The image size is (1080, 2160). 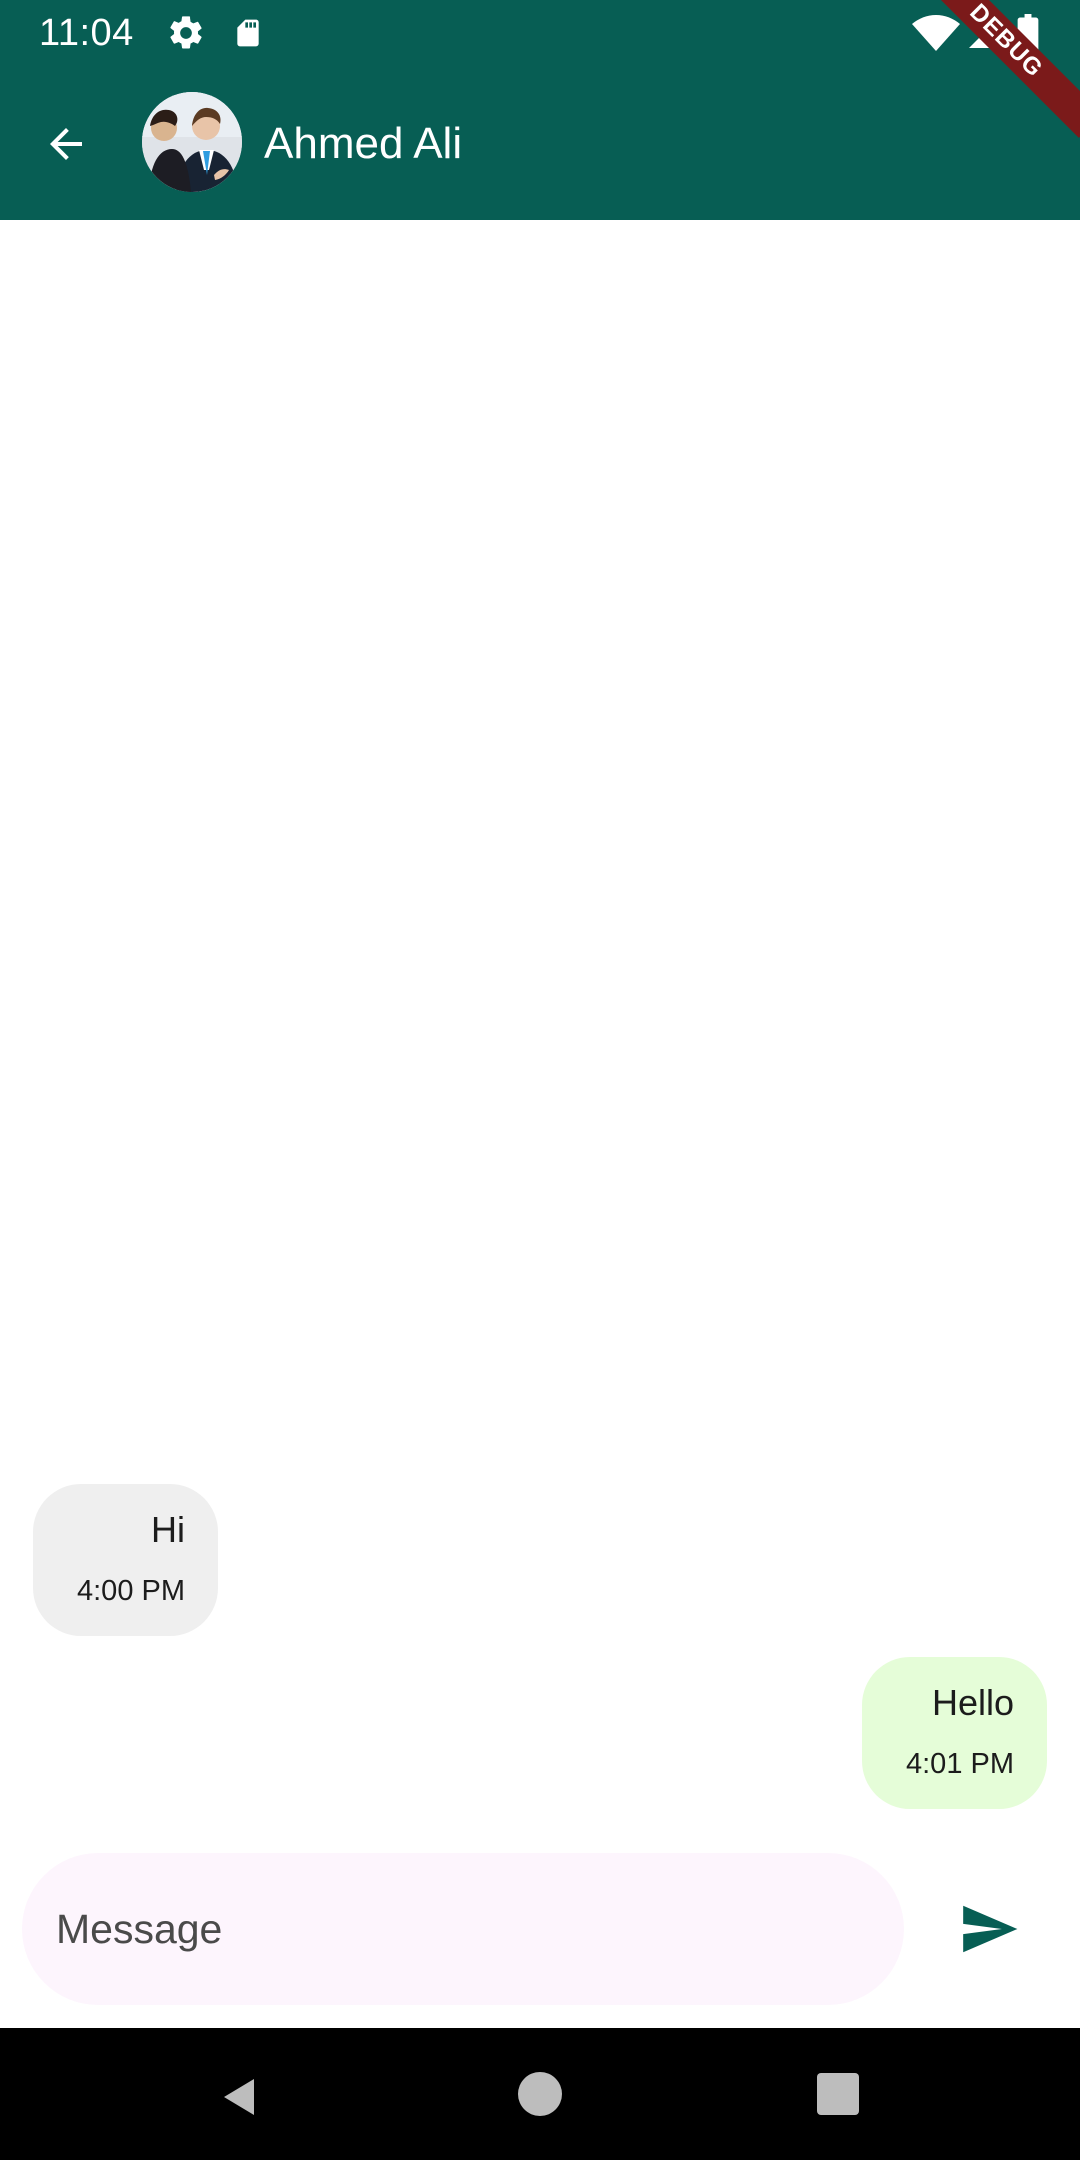 What do you see at coordinates (125, 1560) in the screenshot?
I see `incoming-message-bubble: Hi 4:00 PM` at bounding box center [125, 1560].